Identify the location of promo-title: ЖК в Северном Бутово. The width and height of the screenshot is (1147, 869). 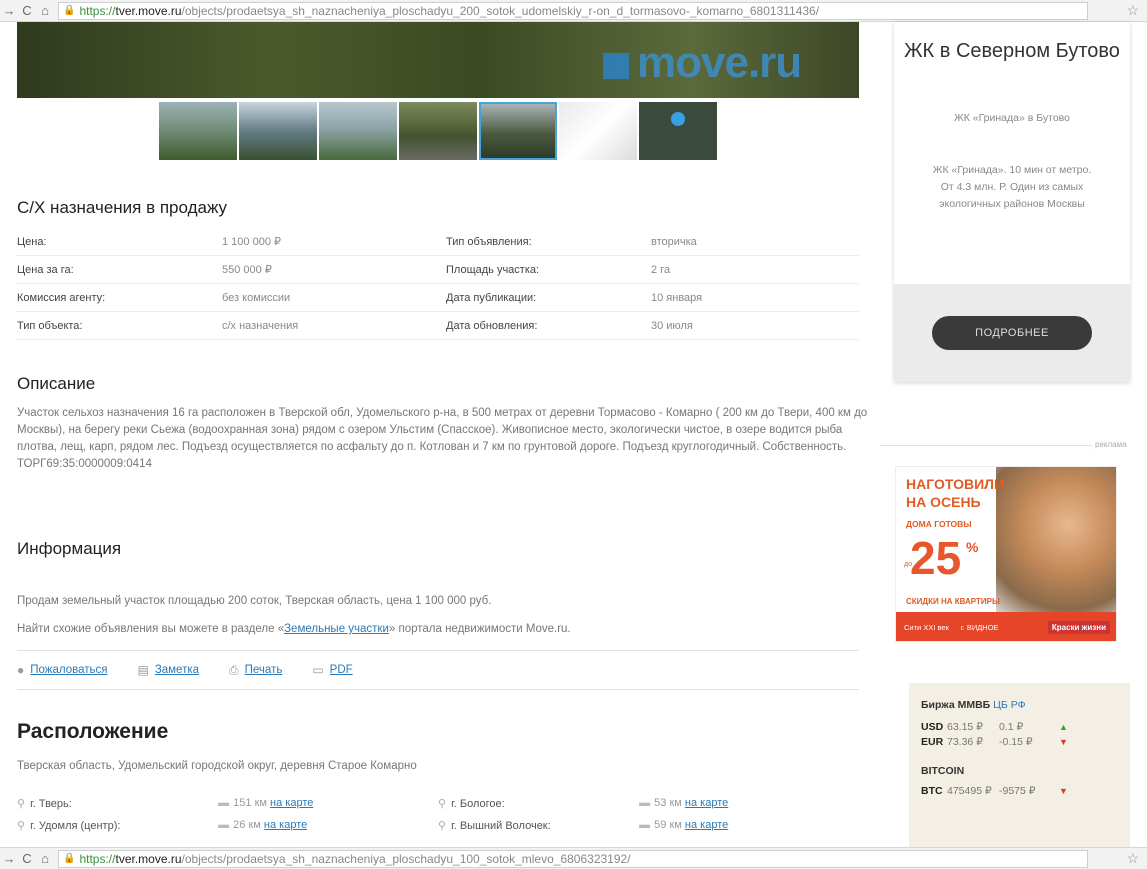
(1012, 51).